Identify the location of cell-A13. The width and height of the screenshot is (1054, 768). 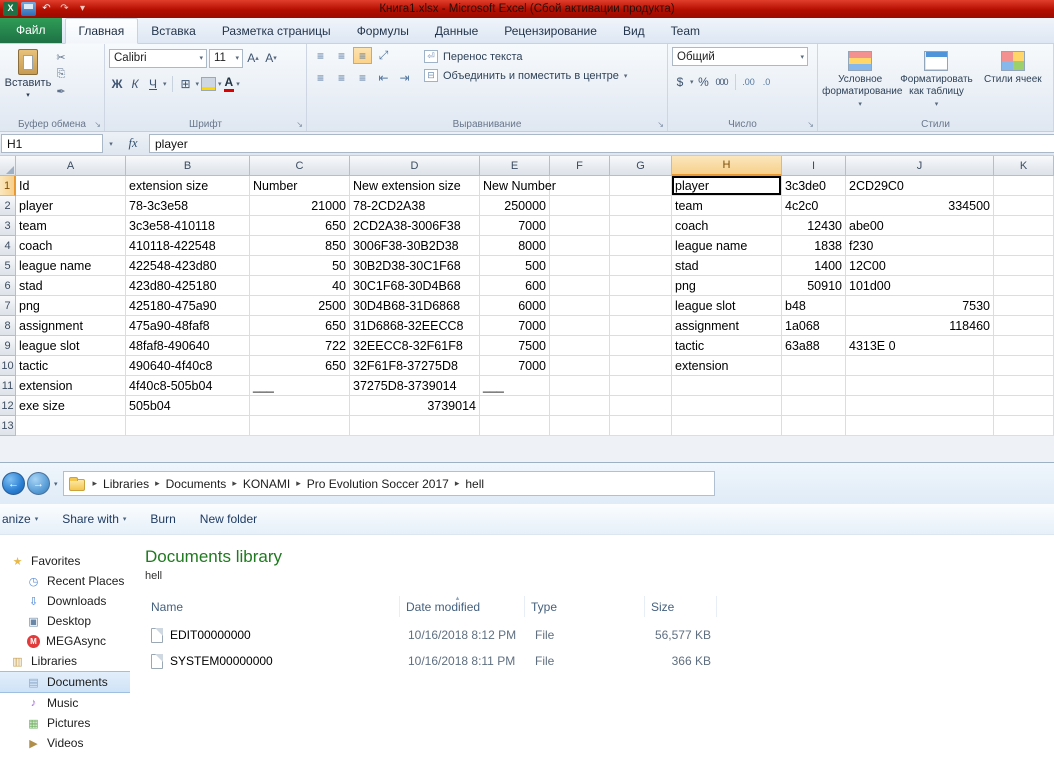
(71, 426).